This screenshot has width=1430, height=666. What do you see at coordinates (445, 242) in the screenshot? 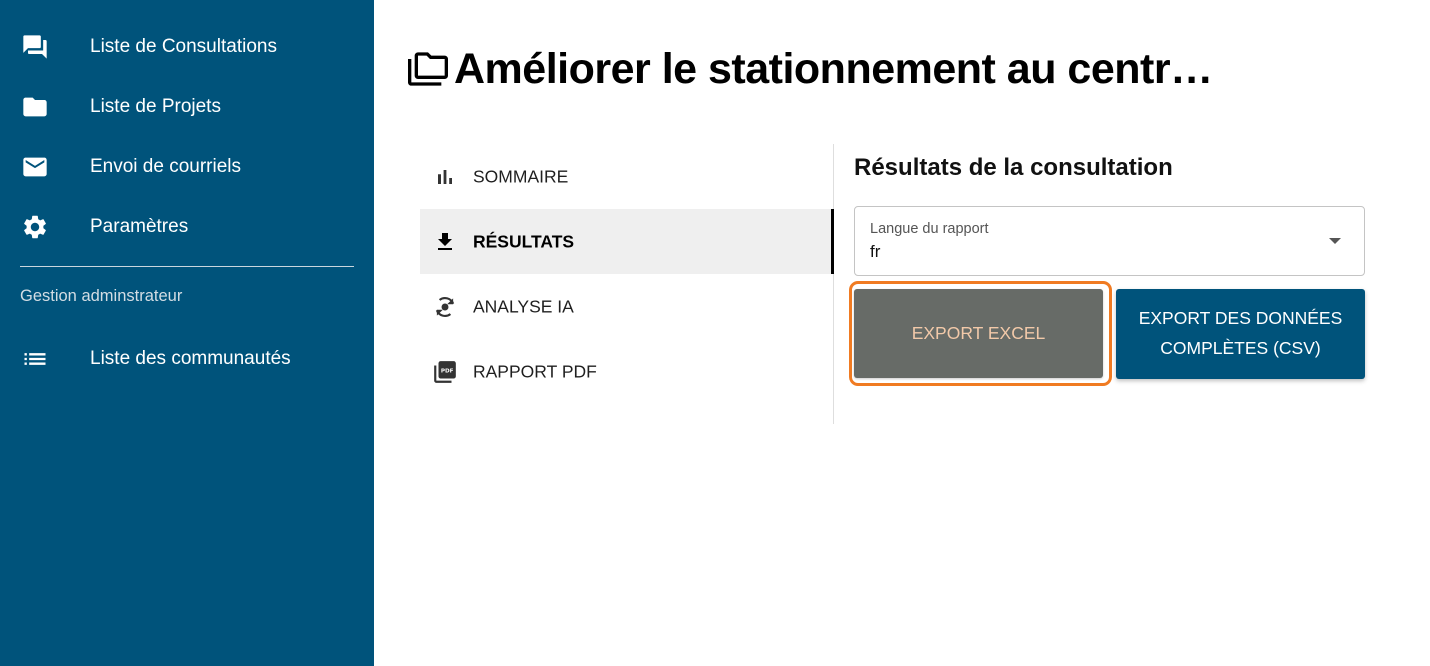
I see `download-icon` at bounding box center [445, 242].